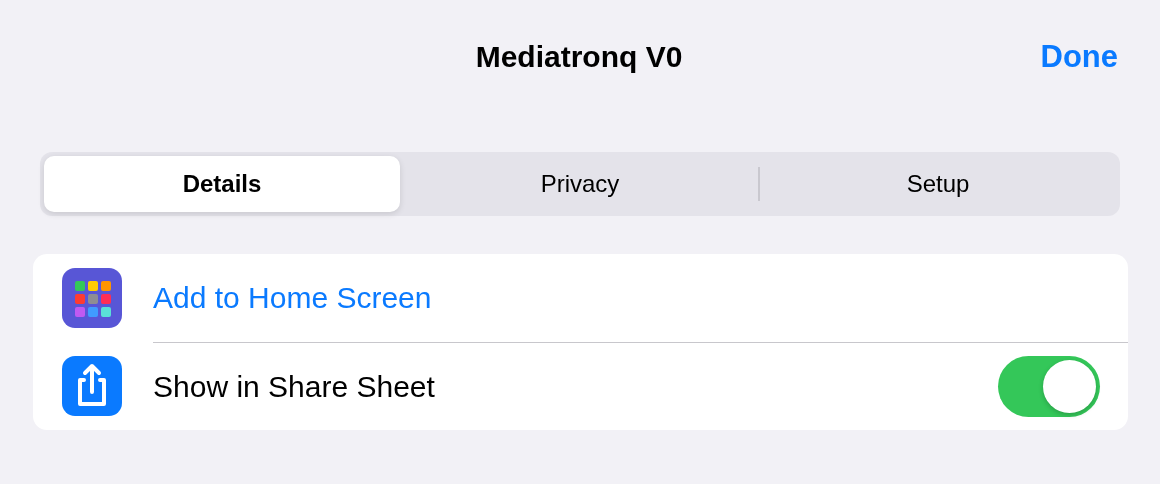 The image size is (1160, 484). Describe the element at coordinates (294, 386) in the screenshot. I see `row-label: Show in Share Sheet` at that location.